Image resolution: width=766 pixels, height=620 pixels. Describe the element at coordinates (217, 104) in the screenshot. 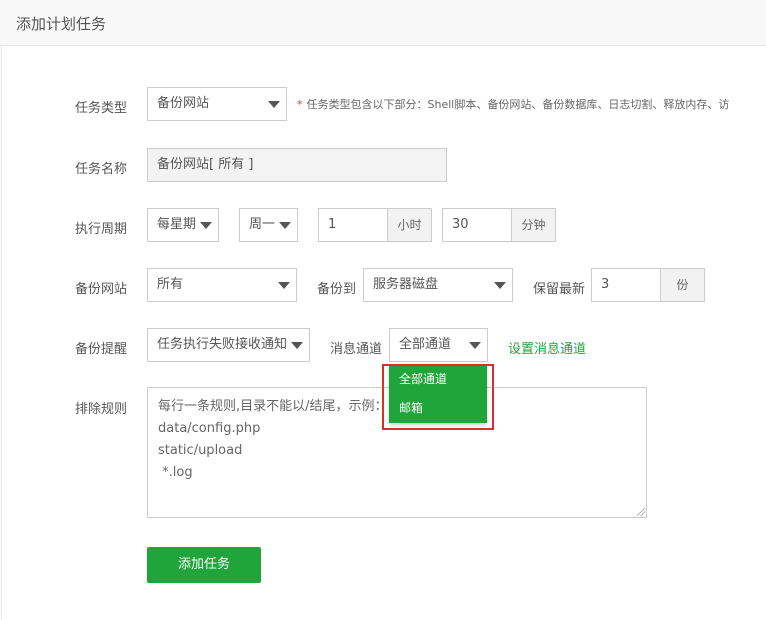

I see `task-type-select: 备份网站` at that location.